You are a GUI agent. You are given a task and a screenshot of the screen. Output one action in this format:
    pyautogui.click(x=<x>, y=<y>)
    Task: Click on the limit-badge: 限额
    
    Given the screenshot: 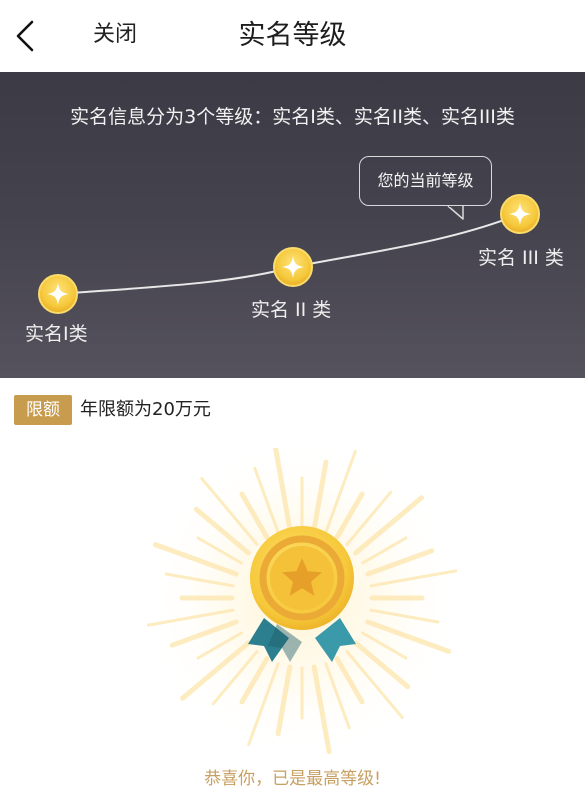 What is the action you would take?
    pyautogui.click(x=43, y=410)
    